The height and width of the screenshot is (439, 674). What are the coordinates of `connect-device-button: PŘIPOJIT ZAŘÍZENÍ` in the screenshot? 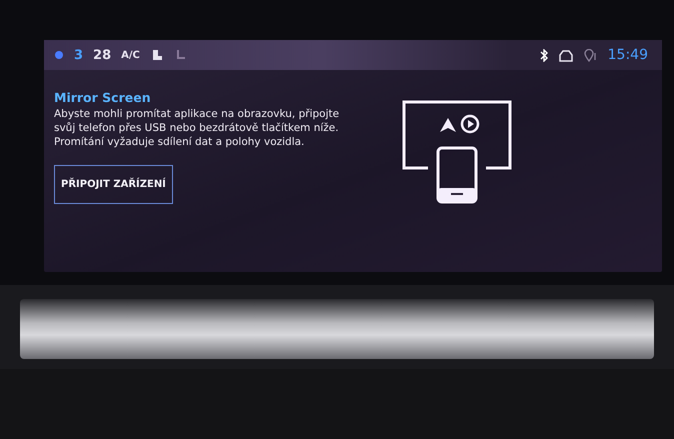 It's located at (113, 184).